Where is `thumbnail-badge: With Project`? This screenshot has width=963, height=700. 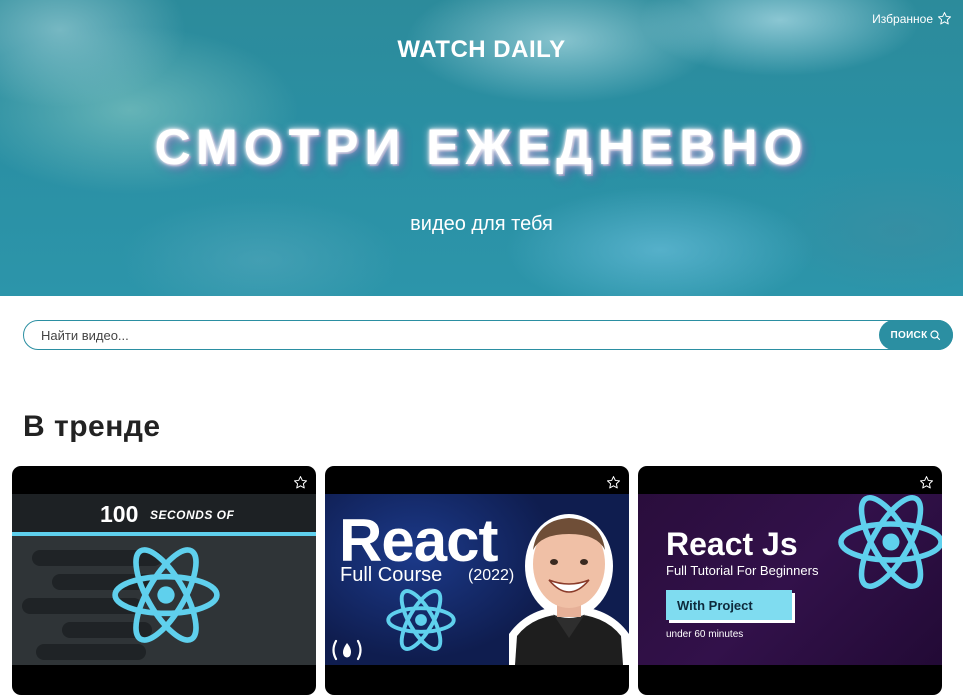
thumbnail-badge: With Project is located at coordinates (729, 605).